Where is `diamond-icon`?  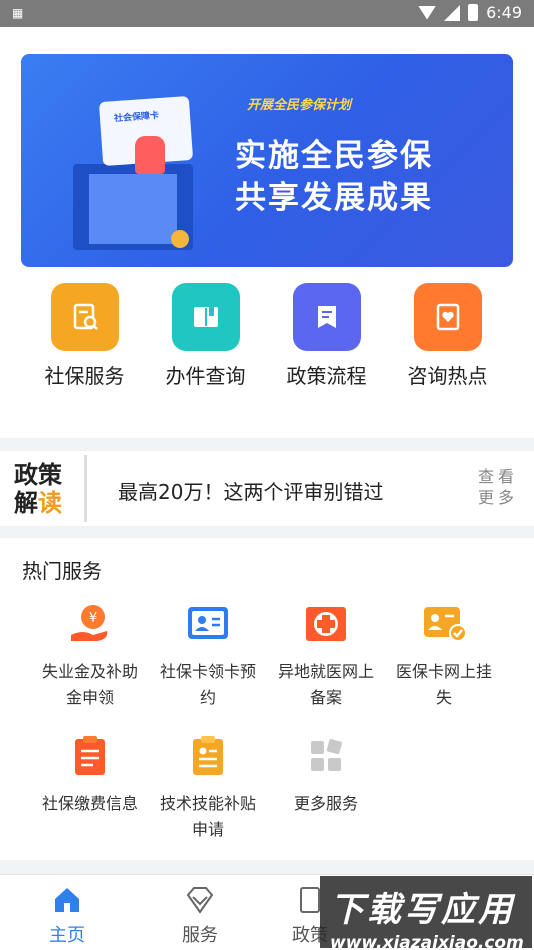
diamond-icon is located at coordinates (200, 900).